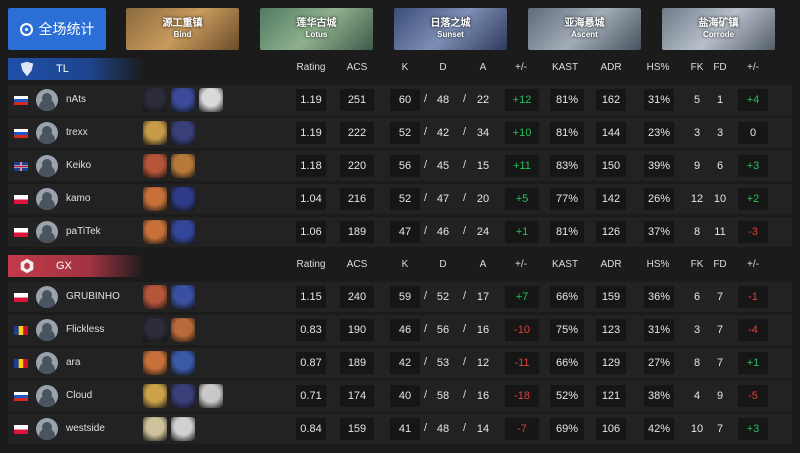 The height and width of the screenshot is (453, 800). I want to click on map-name-en: Bind, so click(182, 34).